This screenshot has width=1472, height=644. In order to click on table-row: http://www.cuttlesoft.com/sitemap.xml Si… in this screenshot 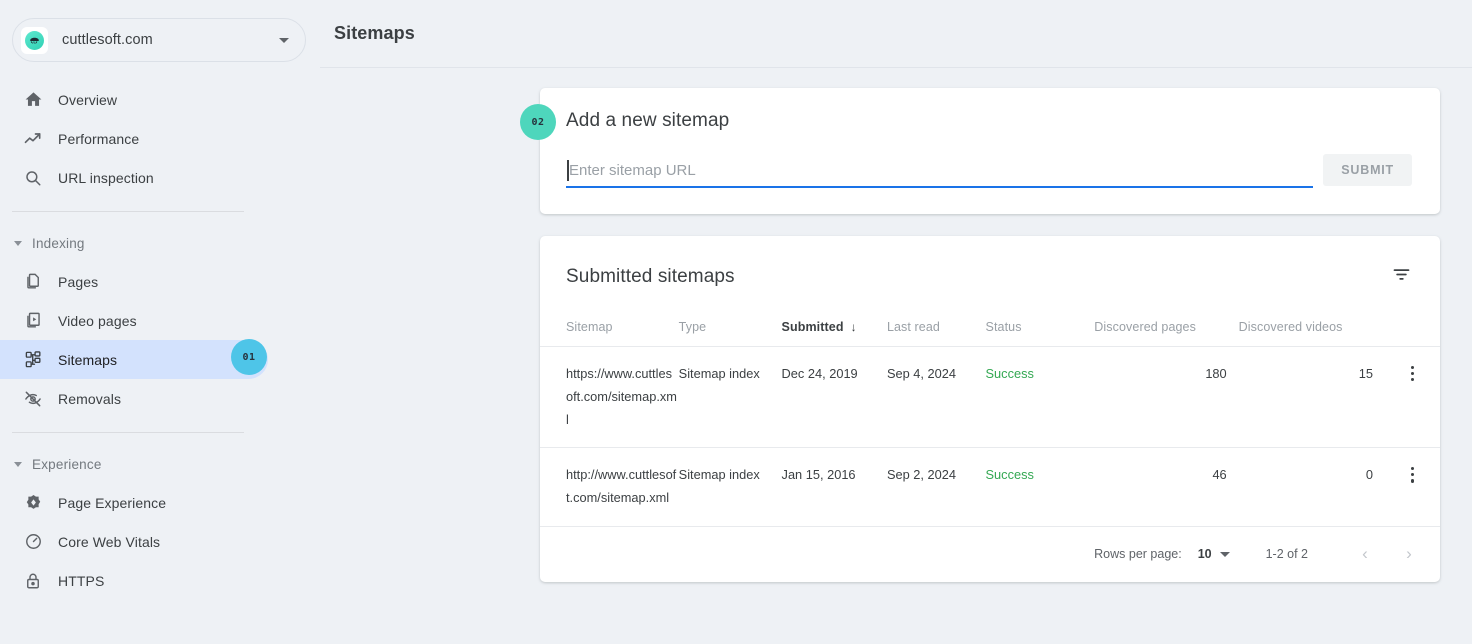, I will do `click(990, 486)`.